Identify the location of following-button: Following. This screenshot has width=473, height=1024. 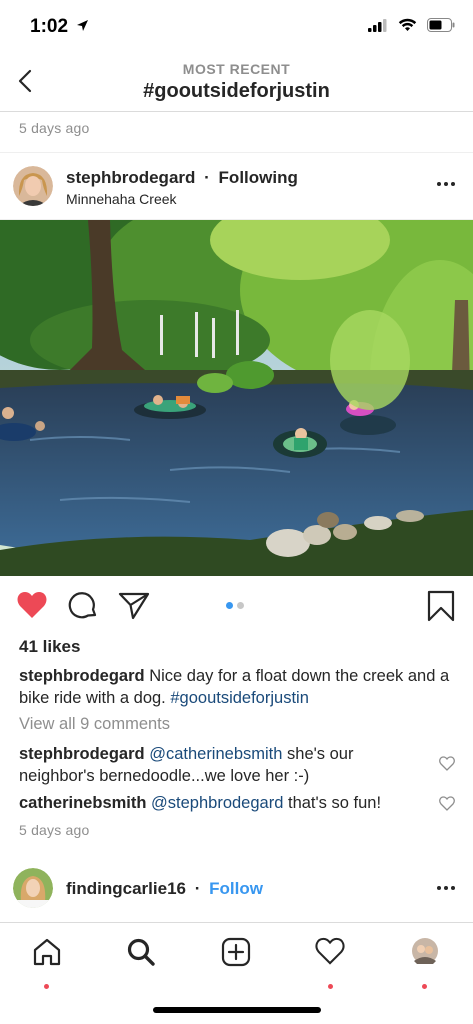
(258, 177).